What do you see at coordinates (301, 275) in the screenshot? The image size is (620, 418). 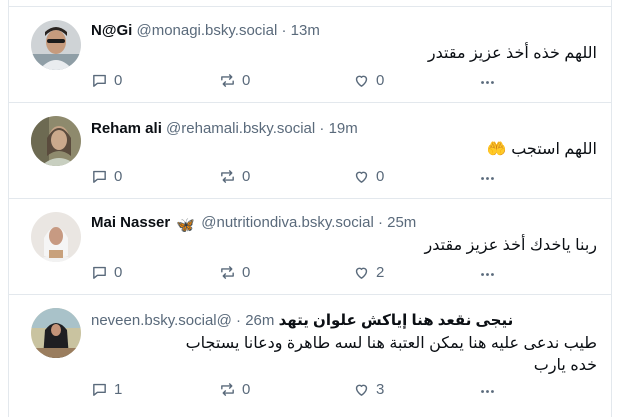 I see `post-actions: 0 0 2` at bounding box center [301, 275].